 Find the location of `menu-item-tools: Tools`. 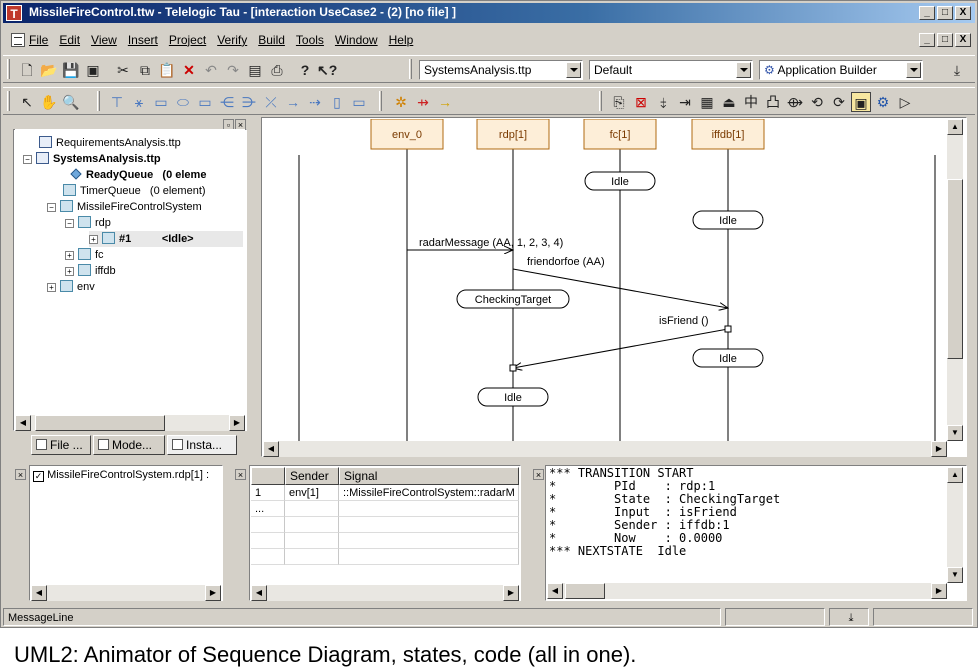

menu-item-tools: Tools is located at coordinates (310, 40).